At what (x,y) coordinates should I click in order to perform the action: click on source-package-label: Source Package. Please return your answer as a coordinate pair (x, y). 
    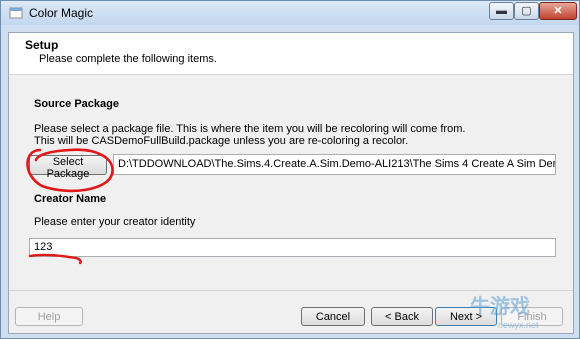
    Looking at the image, I should click on (76, 104).